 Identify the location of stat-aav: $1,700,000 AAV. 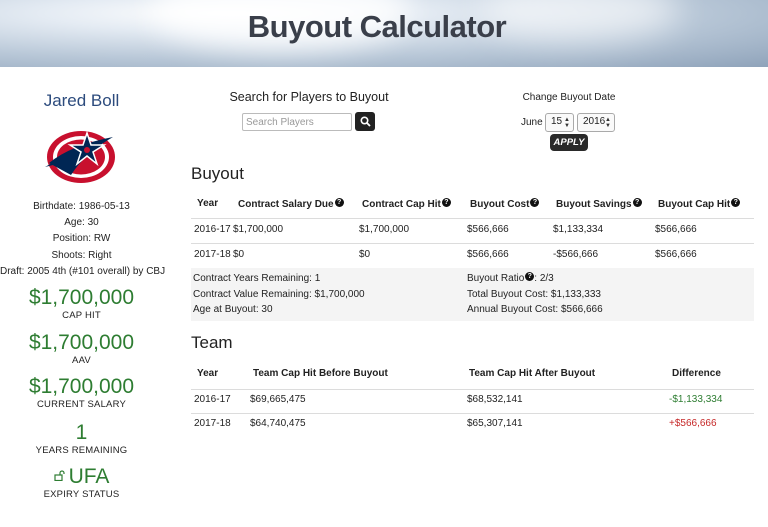
(81, 348).